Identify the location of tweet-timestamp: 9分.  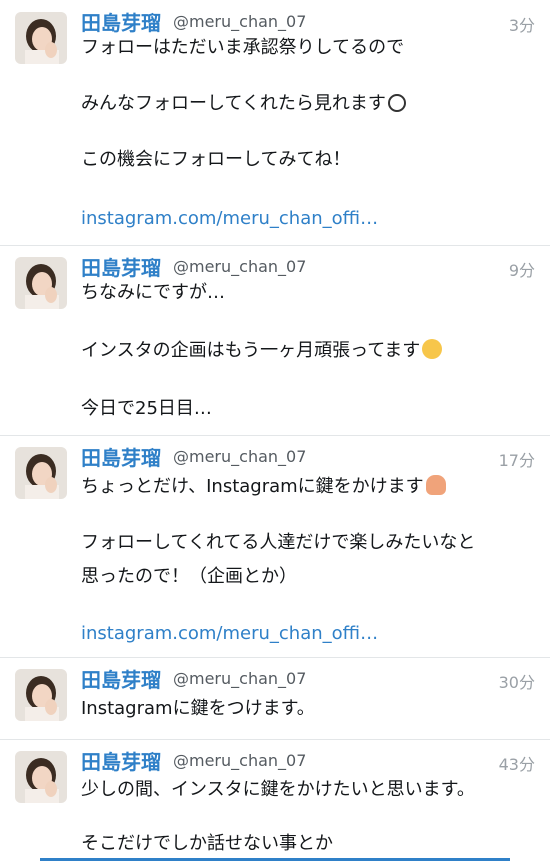
(521, 270).